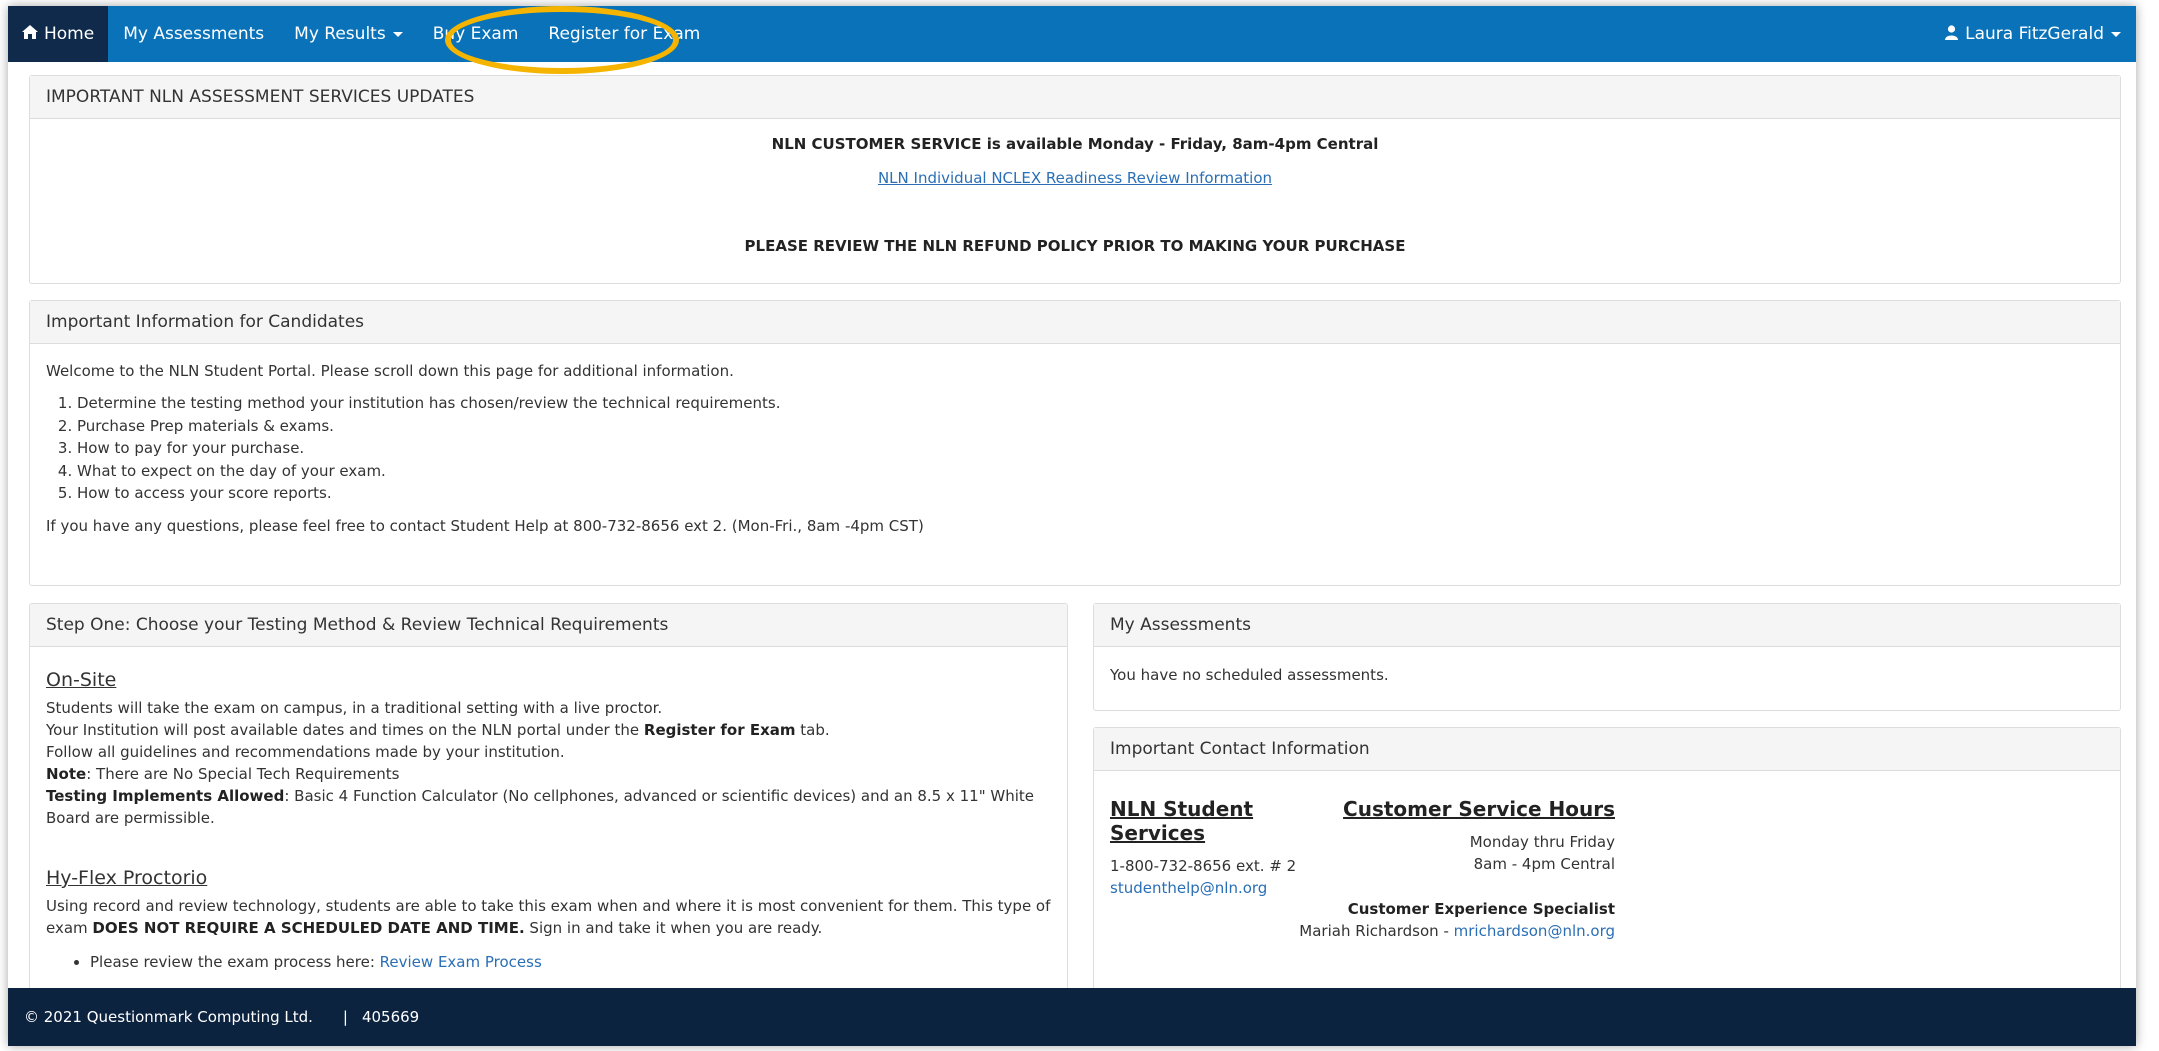  Describe the element at coordinates (66, 774) in the screenshot. I see `note-label: Note` at that location.